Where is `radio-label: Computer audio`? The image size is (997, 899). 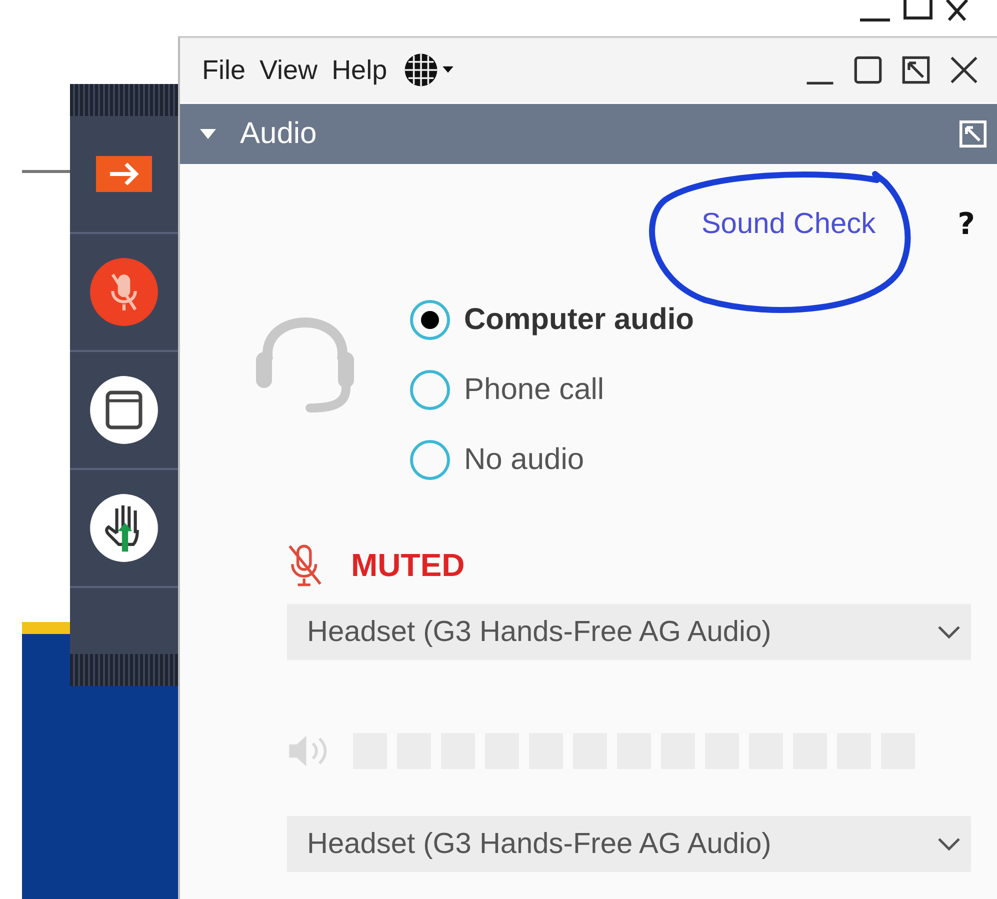 radio-label: Computer audio is located at coordinates (579, 320).